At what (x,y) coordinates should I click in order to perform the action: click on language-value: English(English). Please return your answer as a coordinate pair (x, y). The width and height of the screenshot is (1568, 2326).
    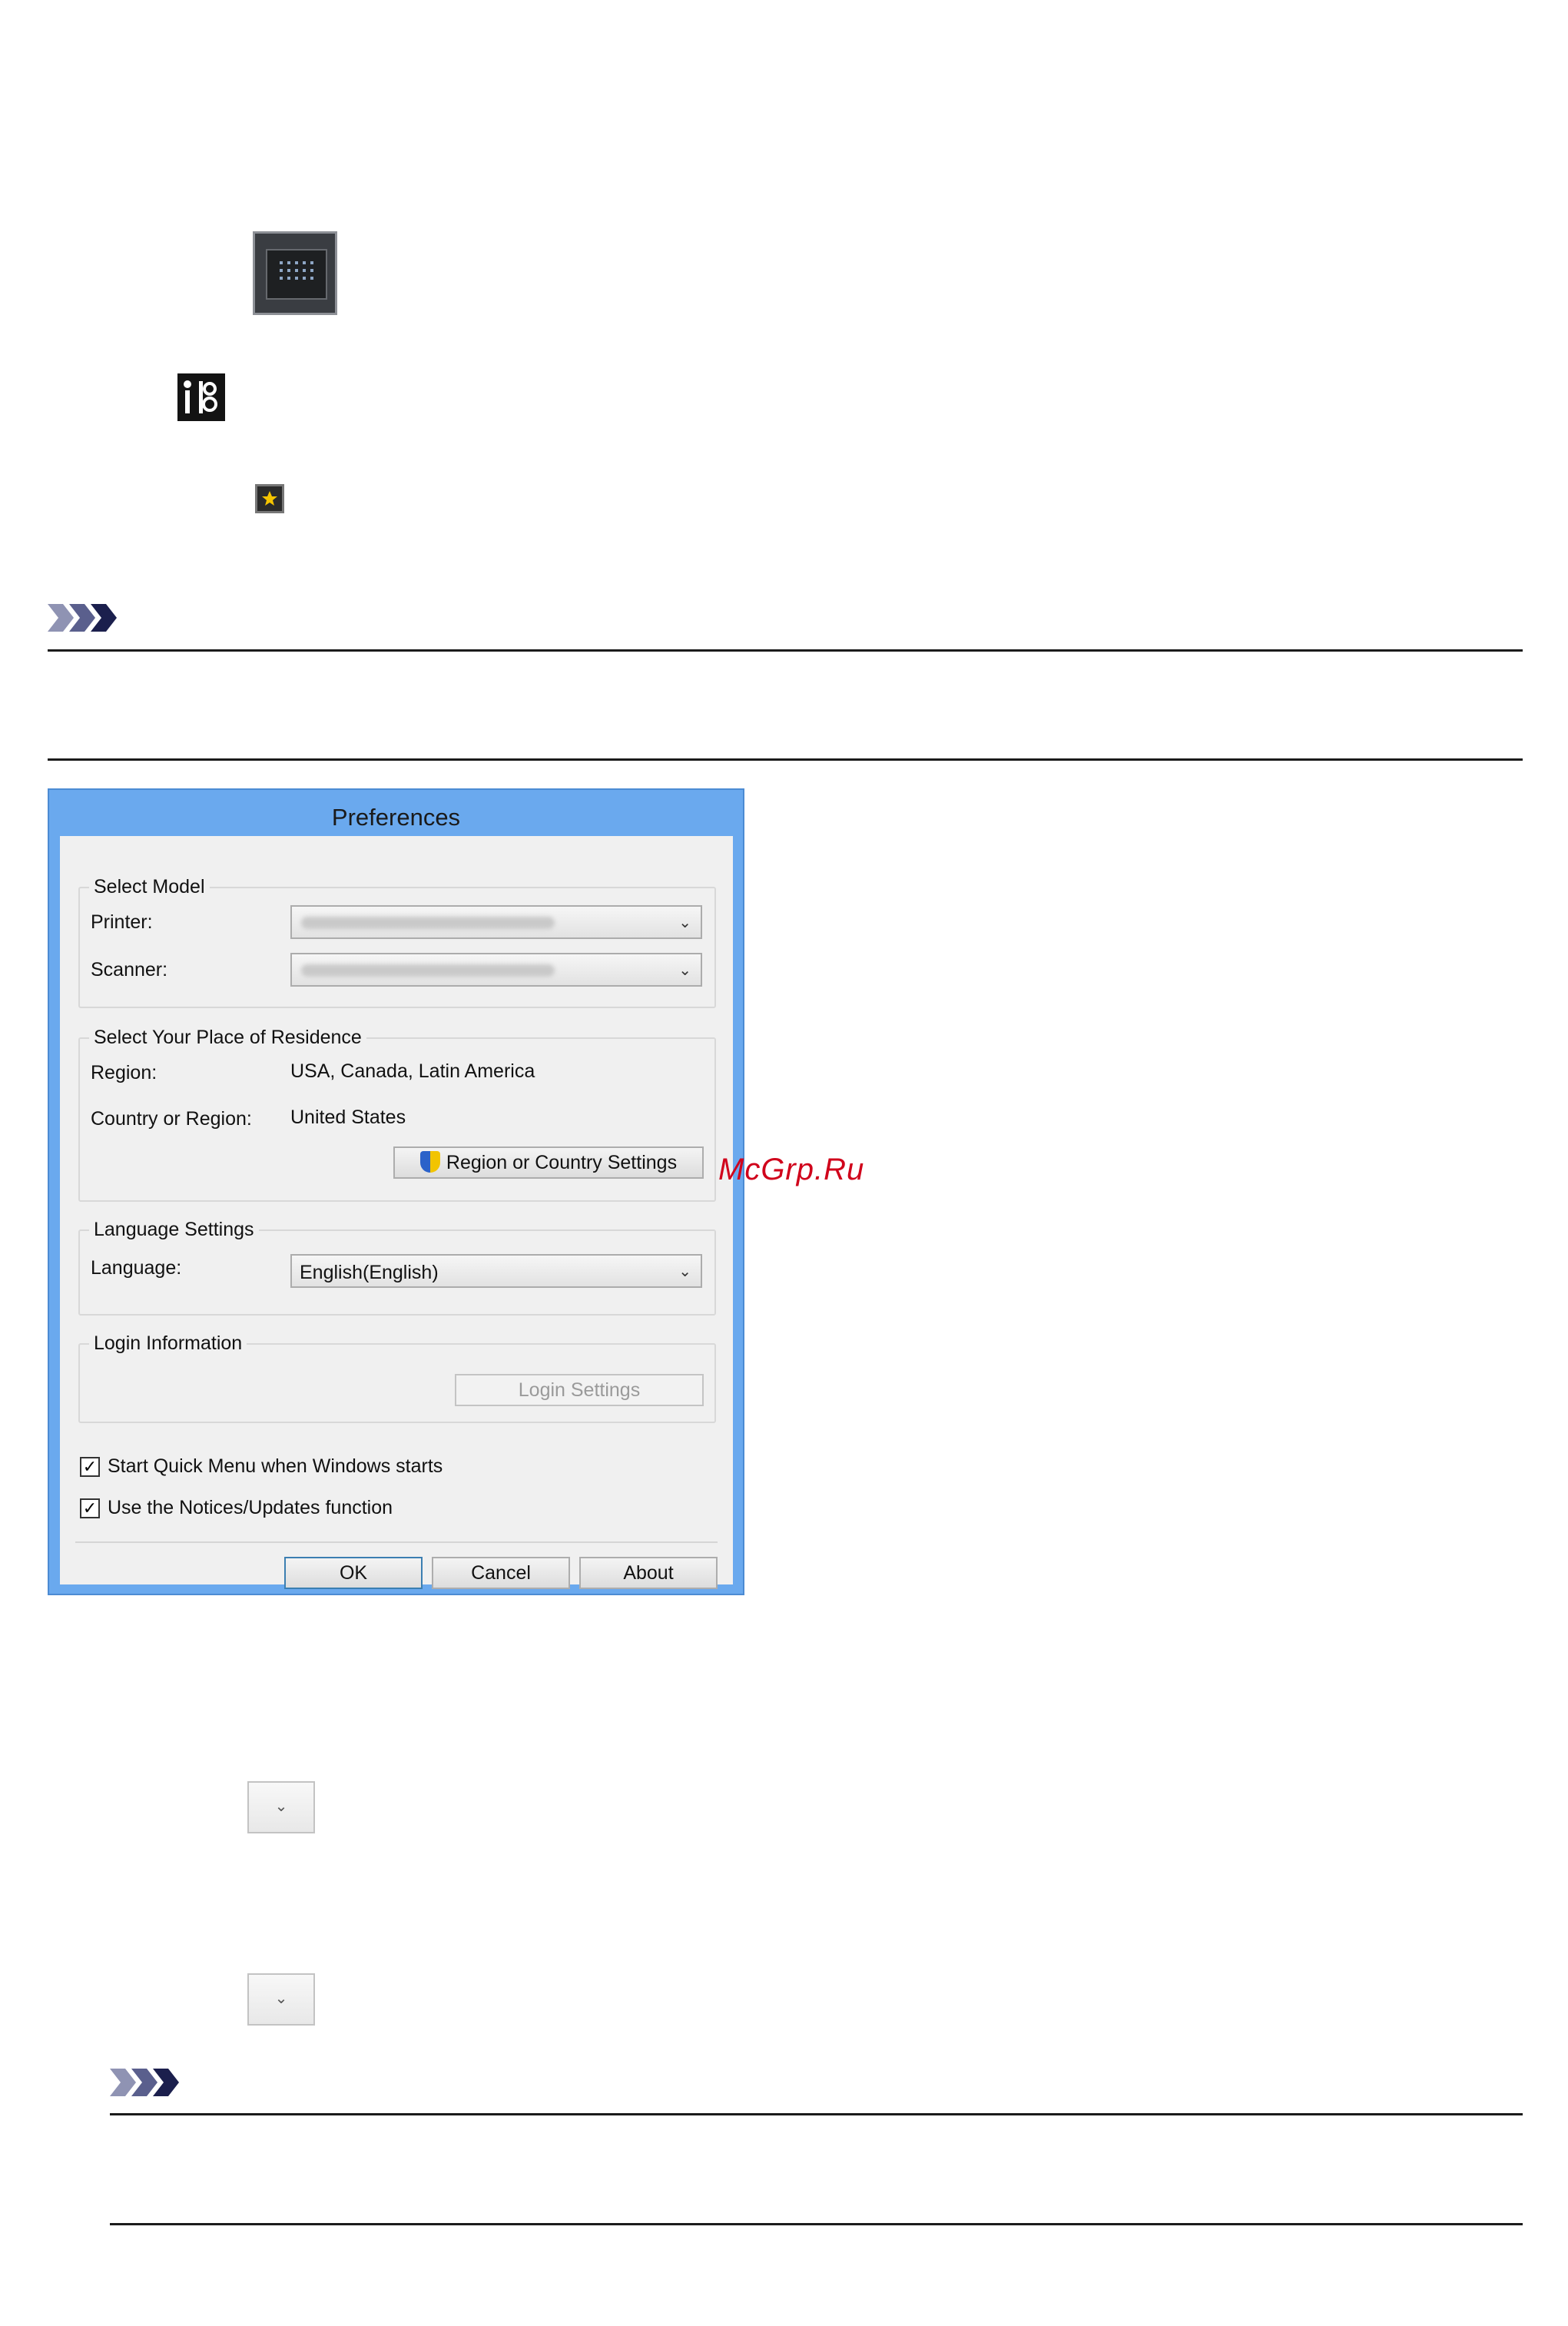
    Looking at the image, I should click on (369, 1272).